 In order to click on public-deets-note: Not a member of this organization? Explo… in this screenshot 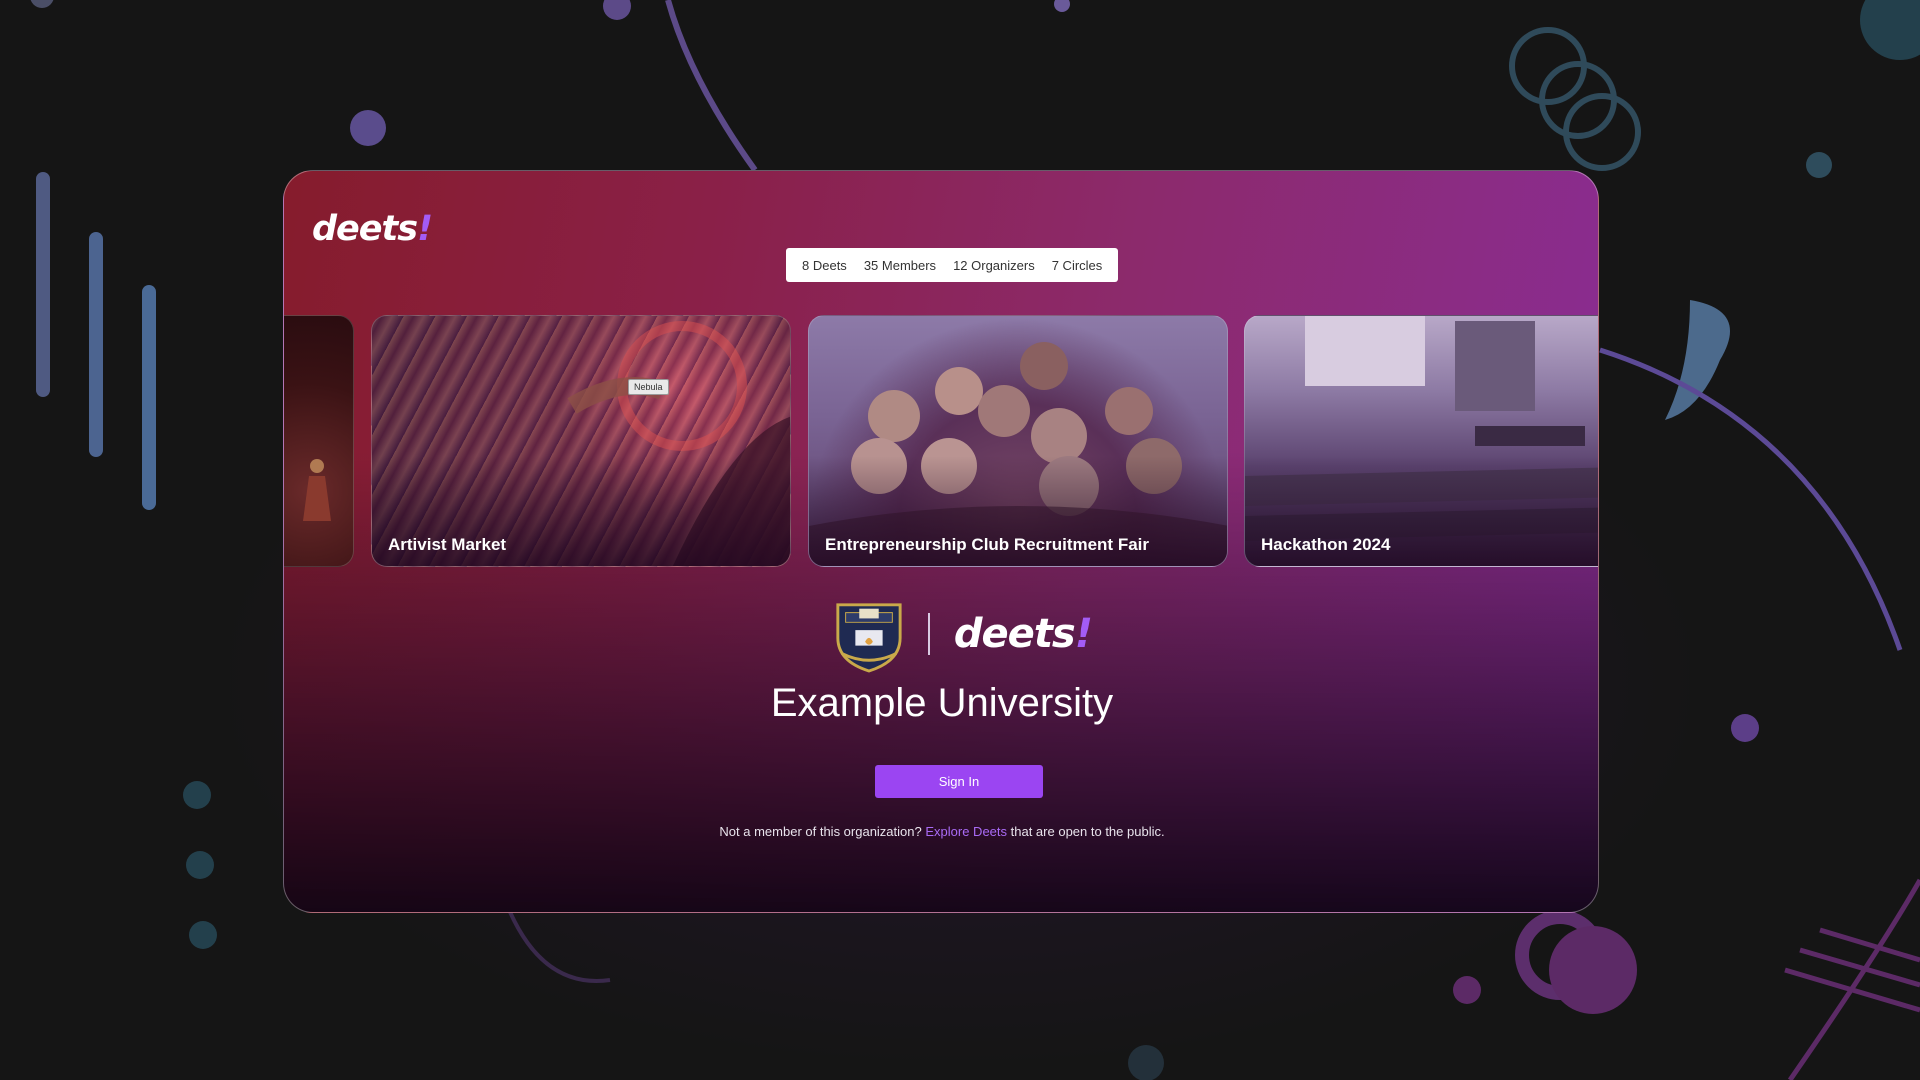, I will do `click(941, 831)`.